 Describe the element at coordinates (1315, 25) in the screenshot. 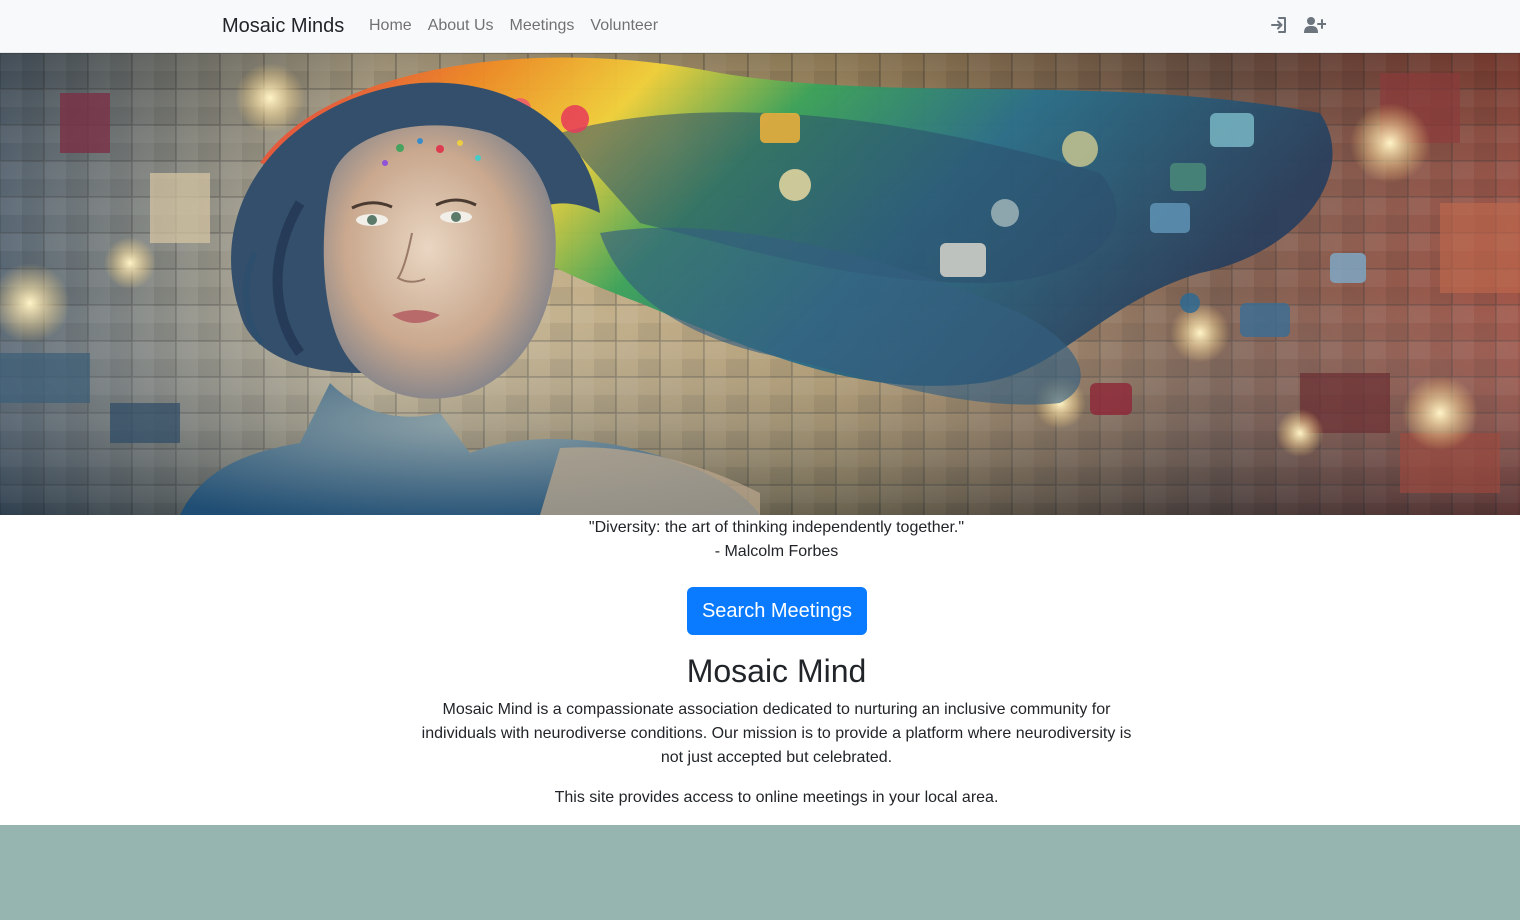

I see `user-plus-icon` at that location.